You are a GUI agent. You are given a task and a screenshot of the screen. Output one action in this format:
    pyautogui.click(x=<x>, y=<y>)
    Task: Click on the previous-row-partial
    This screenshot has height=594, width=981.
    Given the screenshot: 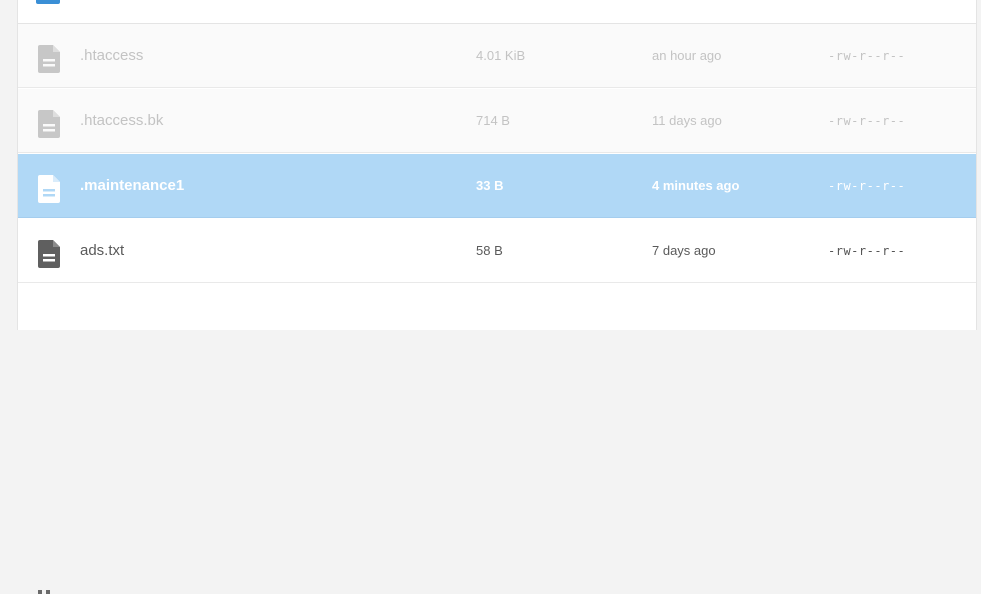 What is the action you would take?
    pyautogui.click(x=497, y=12)
    